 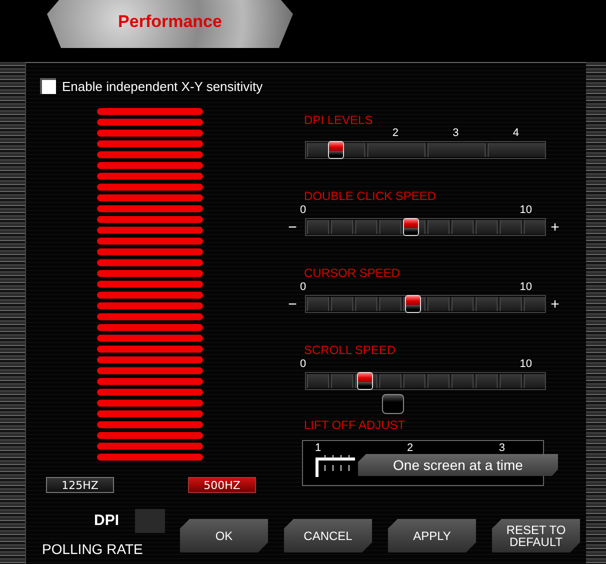 What do you see at coordinates (318, 448) in the screenshot?
I see `scale-number: 1` at bounding box center [318, 448].